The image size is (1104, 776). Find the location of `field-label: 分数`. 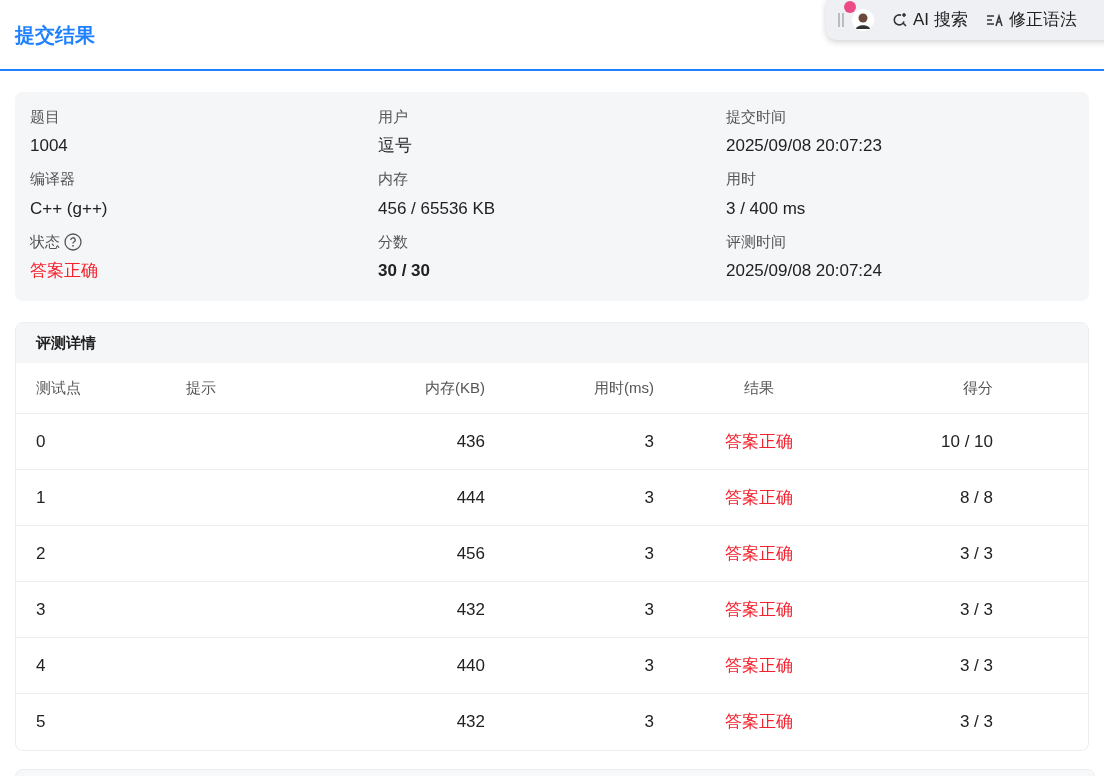

field-label: 分数 is located at coordinates (393, 242).